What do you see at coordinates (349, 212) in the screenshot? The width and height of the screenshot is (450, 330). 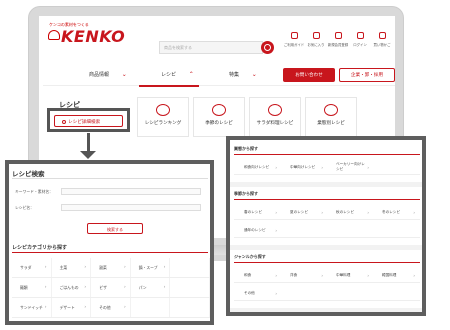 I see `filter-item: 秋のレシピ ›` at bounding box center [349, 212].